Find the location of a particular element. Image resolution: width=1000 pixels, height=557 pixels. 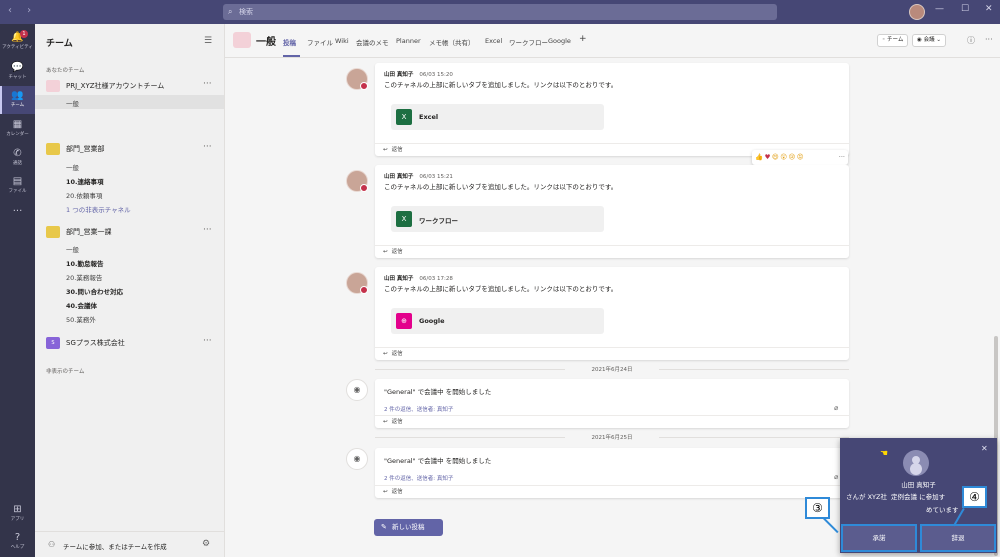

team-logo is located at coordinates (53, 86).